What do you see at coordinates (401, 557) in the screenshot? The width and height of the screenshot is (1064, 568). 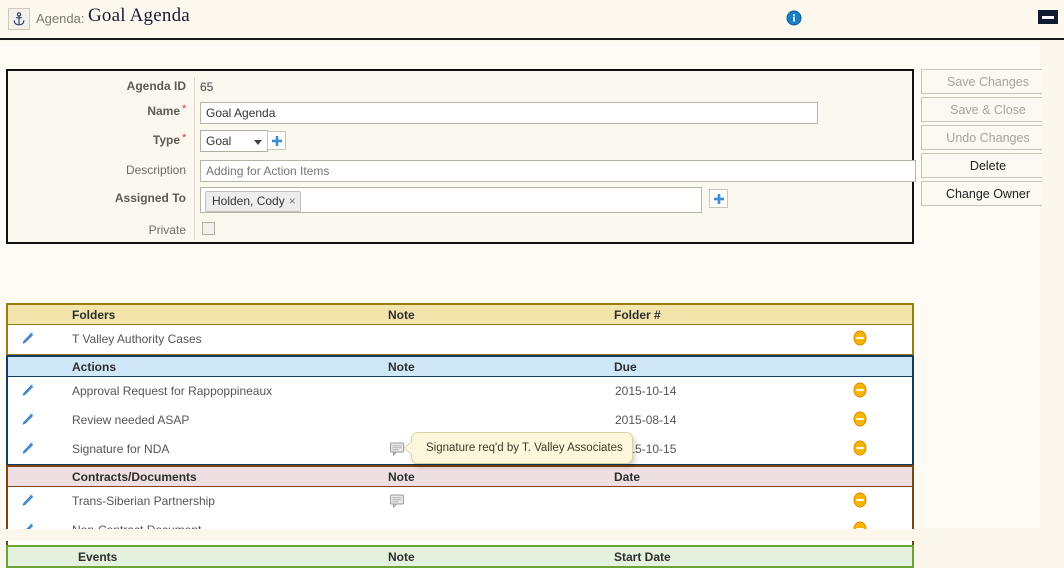 I see `events-column-note: Note` at bounding box center [401, 557].